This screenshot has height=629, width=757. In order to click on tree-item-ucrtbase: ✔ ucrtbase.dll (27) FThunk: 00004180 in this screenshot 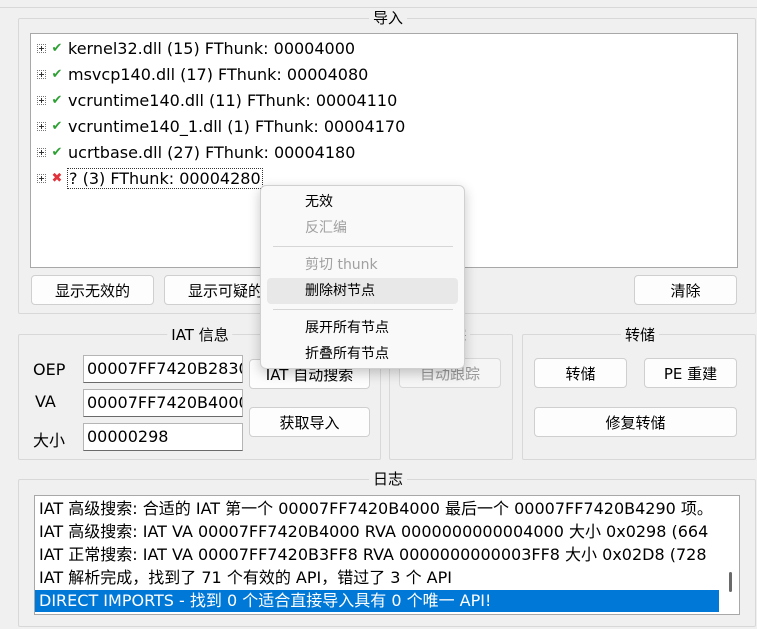, I will do `click(196, 152)`.